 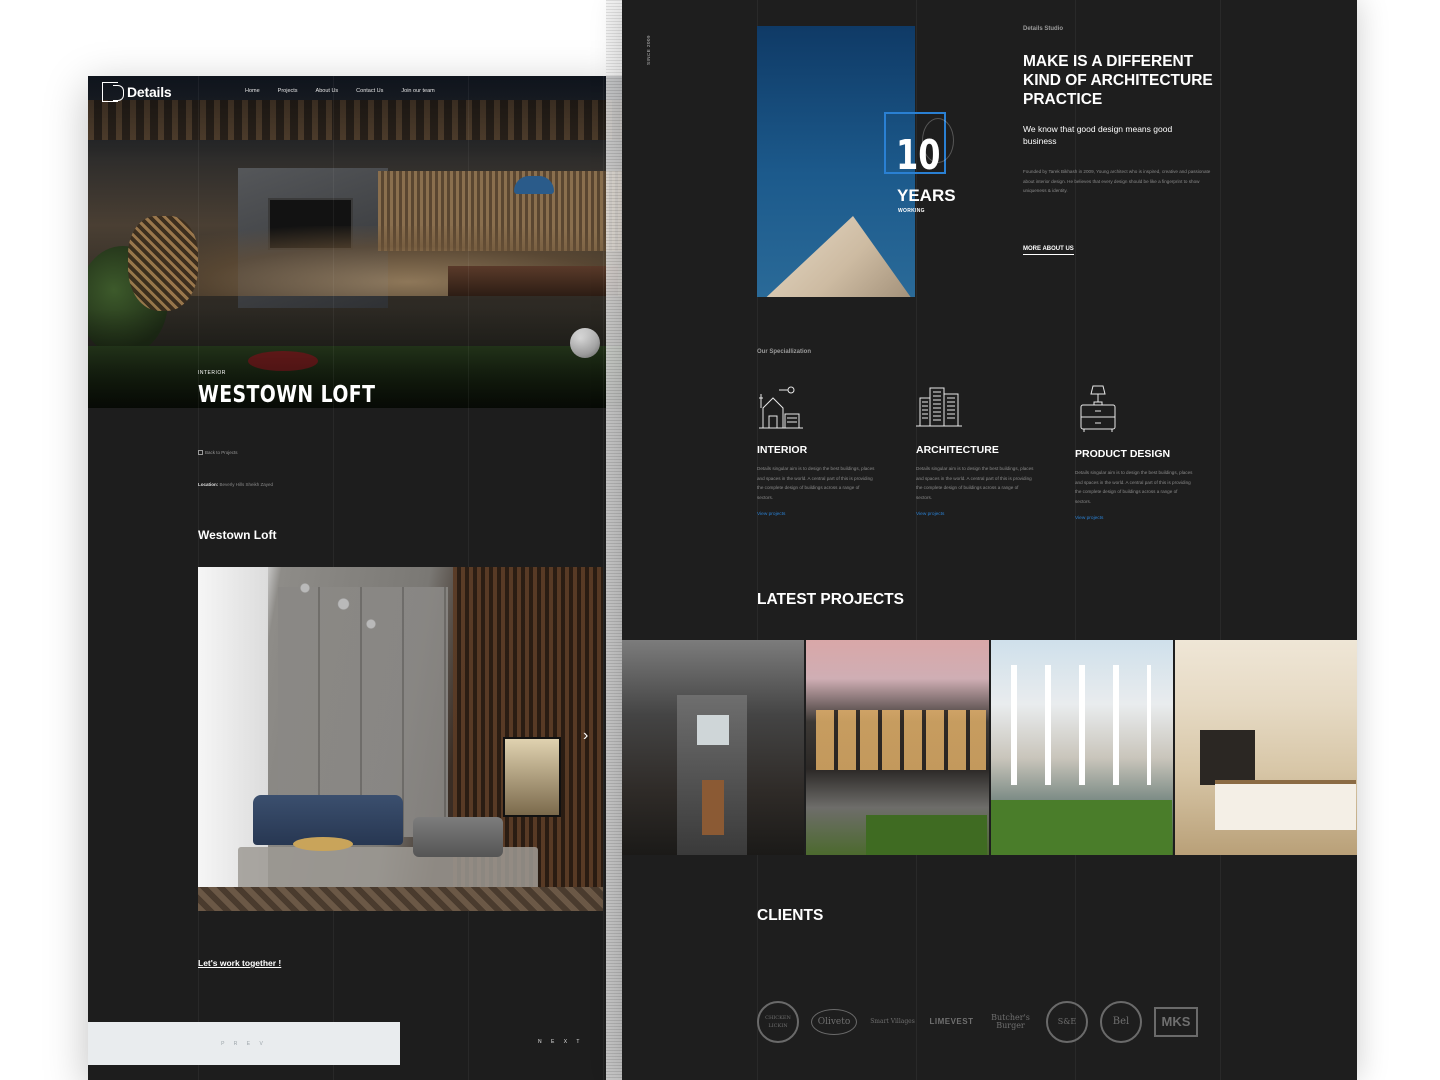 I want to click on latest-projects-strip, so click(x=989, y=747).